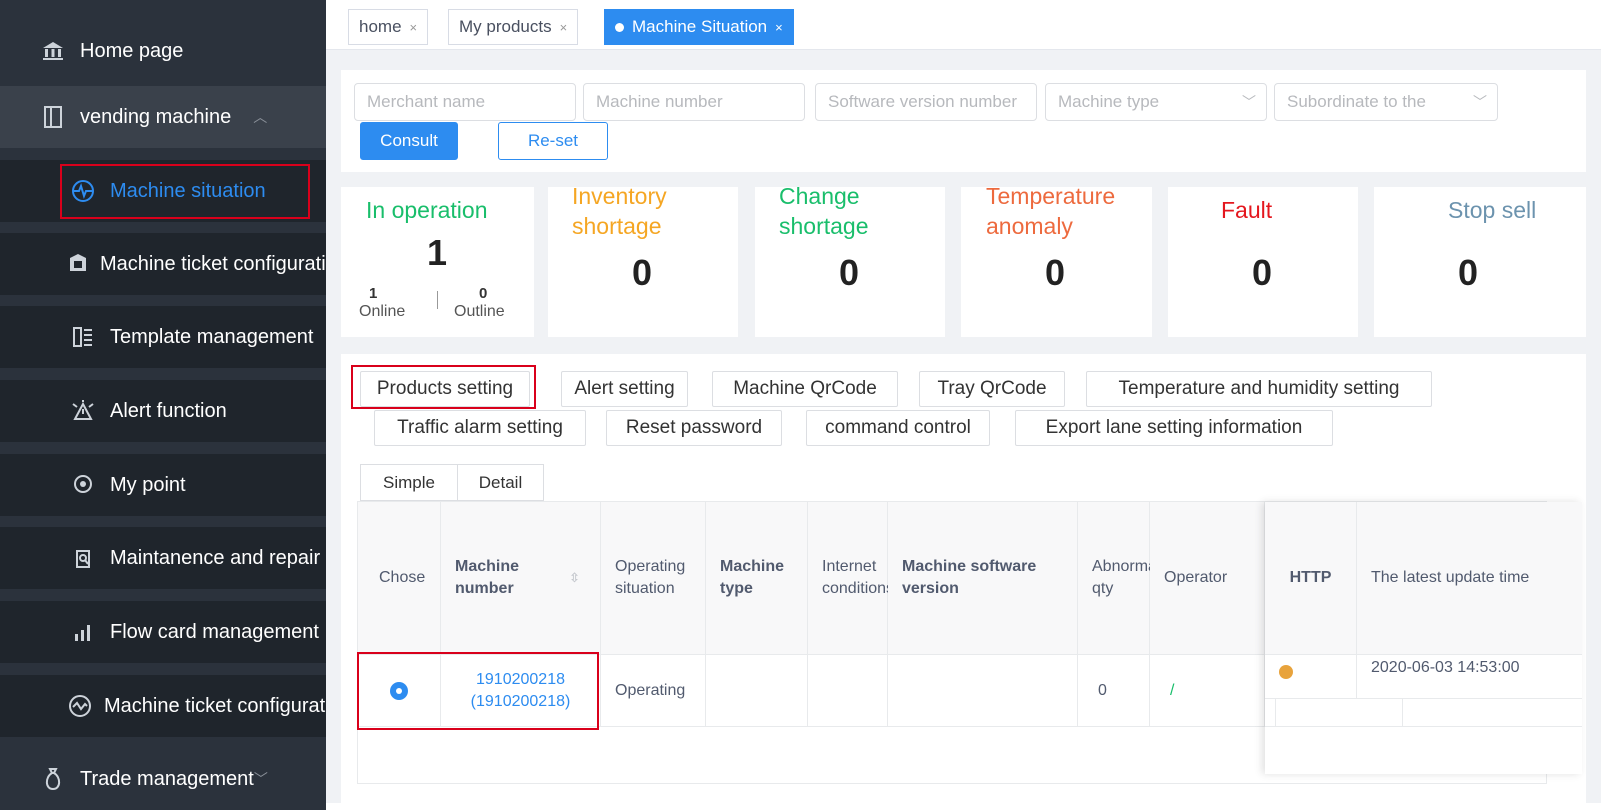  I want to click on active-dot-icon, so click(619, 27).